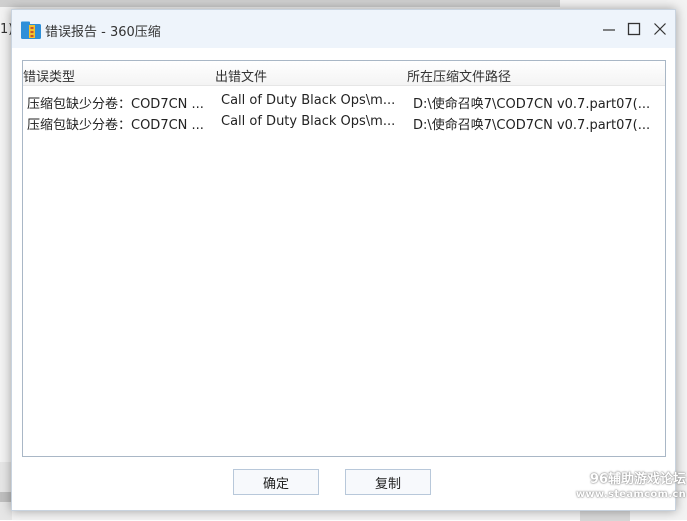  What do you see at coordinates (241, 75) in the screenshot?
I see `column-header-error-file: 出错文件` at bounding box center [241, 75].